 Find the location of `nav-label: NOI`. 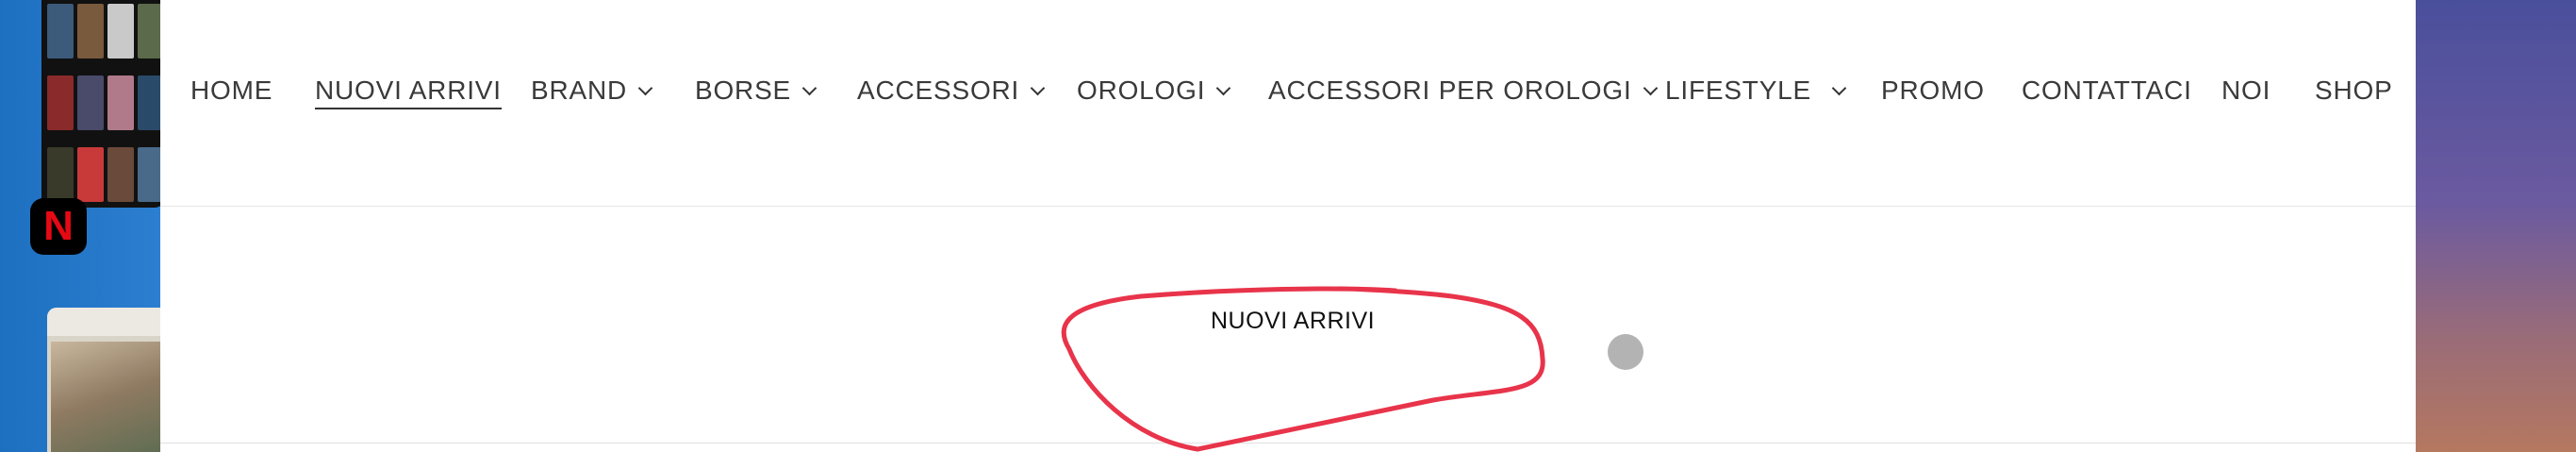

nav-label: NOI is located at coordinates (2246, 90).